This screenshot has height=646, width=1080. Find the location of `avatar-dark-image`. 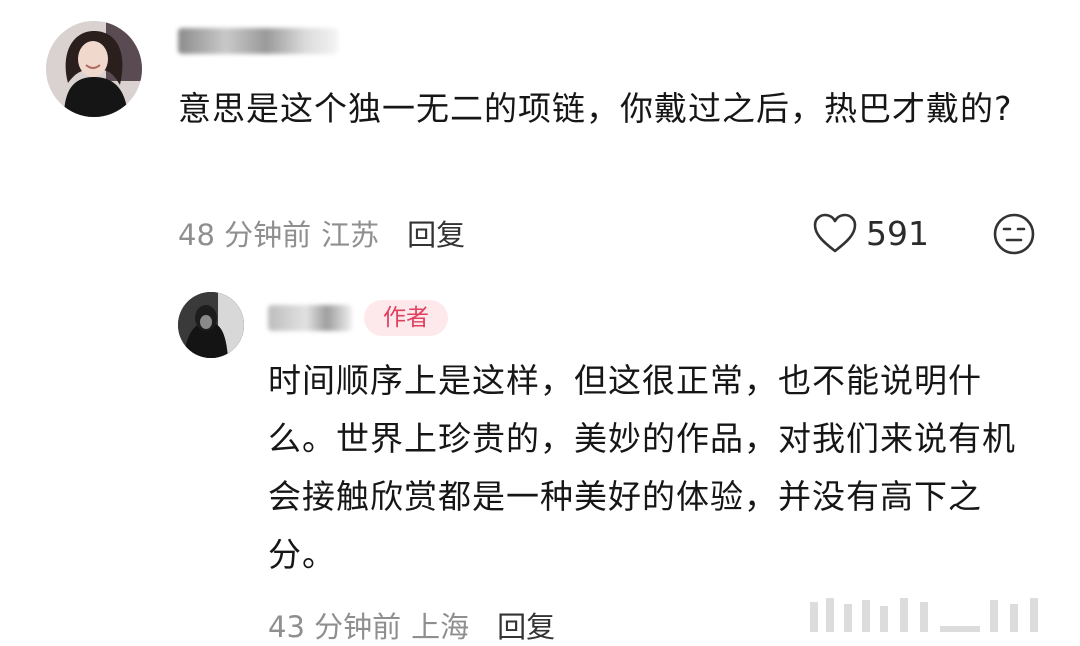

avatar-dark-image is located at coordinates (211, 325).